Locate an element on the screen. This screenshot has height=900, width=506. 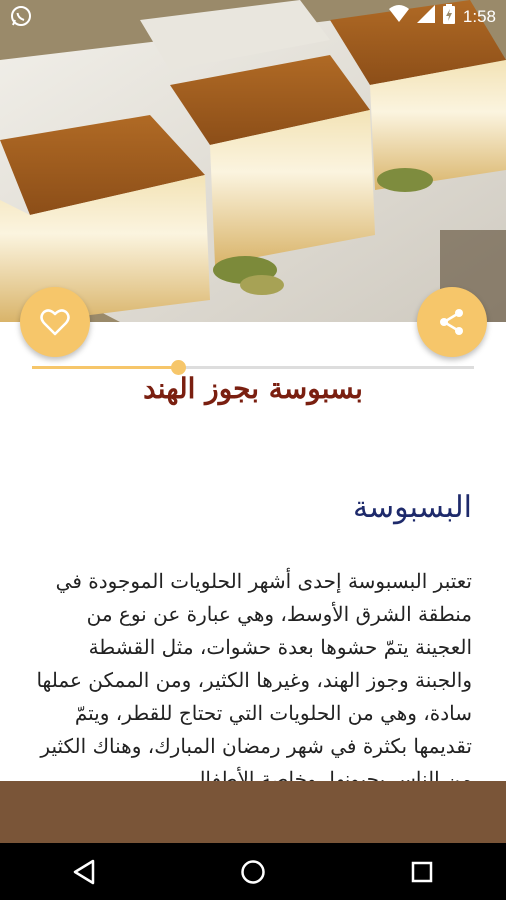
whatsapp-icon is located at coordinates (21, 18).